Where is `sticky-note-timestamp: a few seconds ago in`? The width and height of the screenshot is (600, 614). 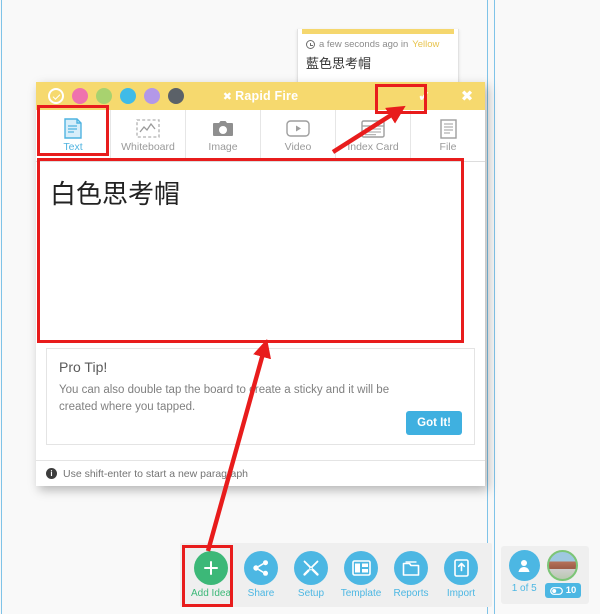 sticky-note-timestamp: a few seconds ago in is located at coordinates (364, 44).